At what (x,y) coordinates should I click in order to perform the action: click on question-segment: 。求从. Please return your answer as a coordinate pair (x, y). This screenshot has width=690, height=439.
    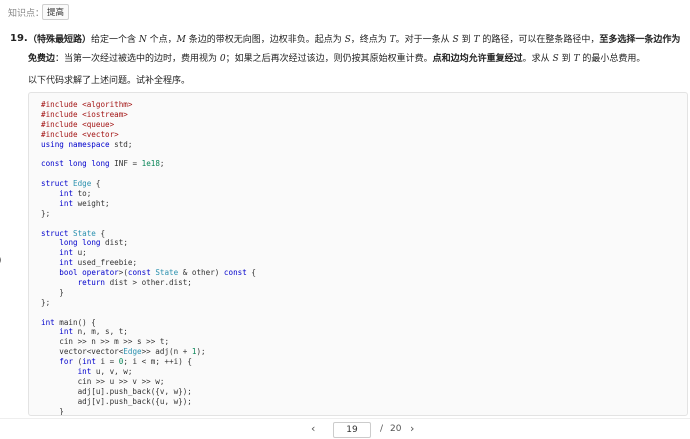
    Looking at the image, I should click on (537, 59).